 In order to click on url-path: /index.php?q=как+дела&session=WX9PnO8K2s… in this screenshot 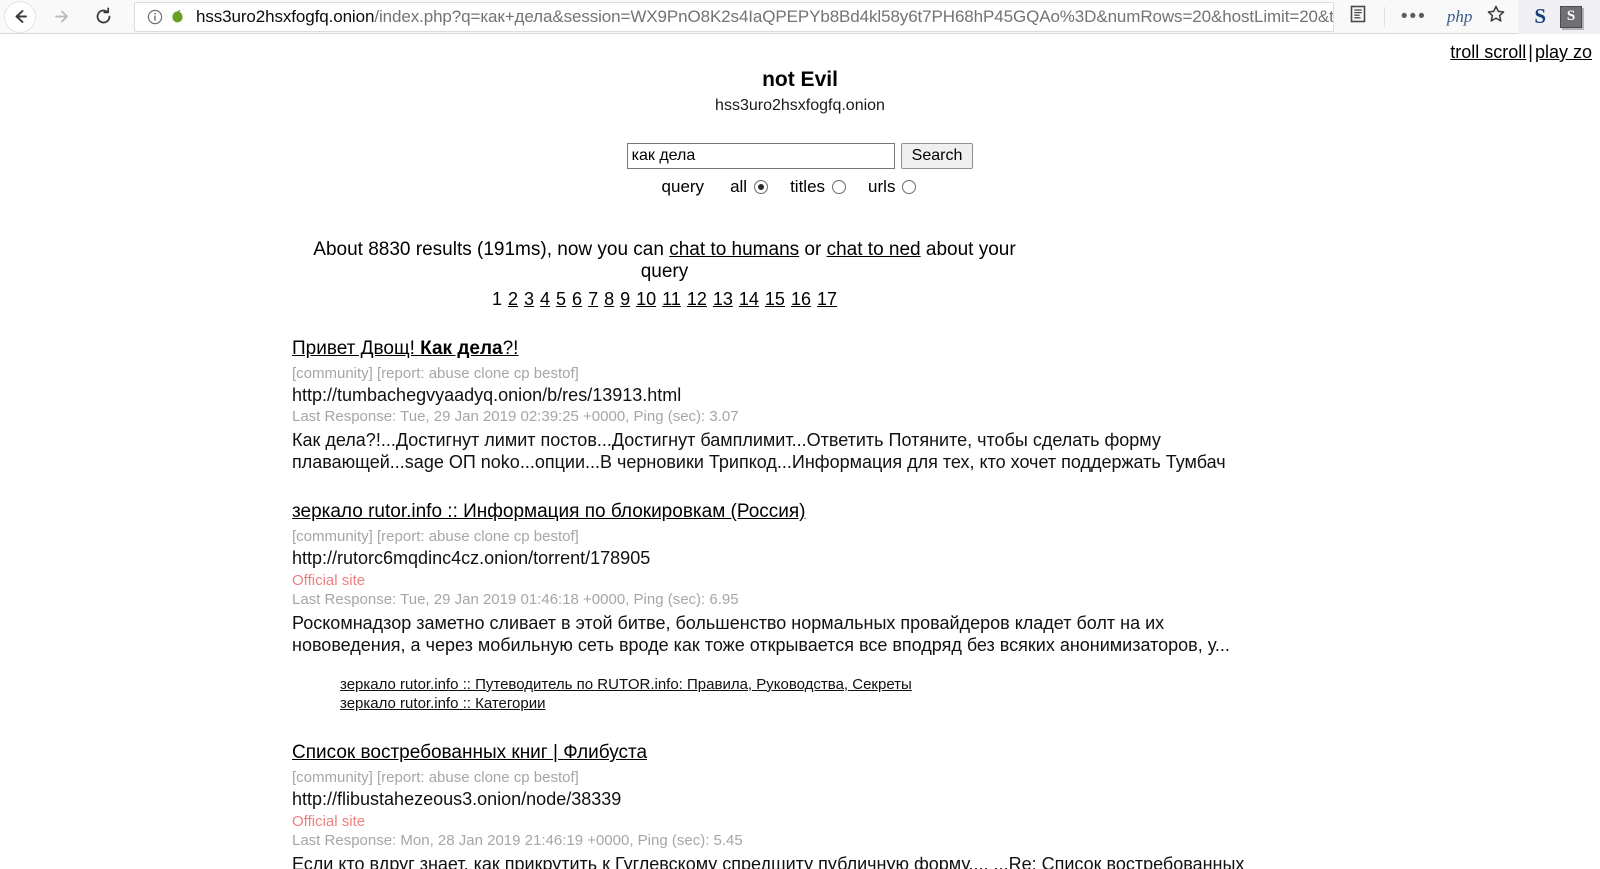, I will do `click(853, 16)`.